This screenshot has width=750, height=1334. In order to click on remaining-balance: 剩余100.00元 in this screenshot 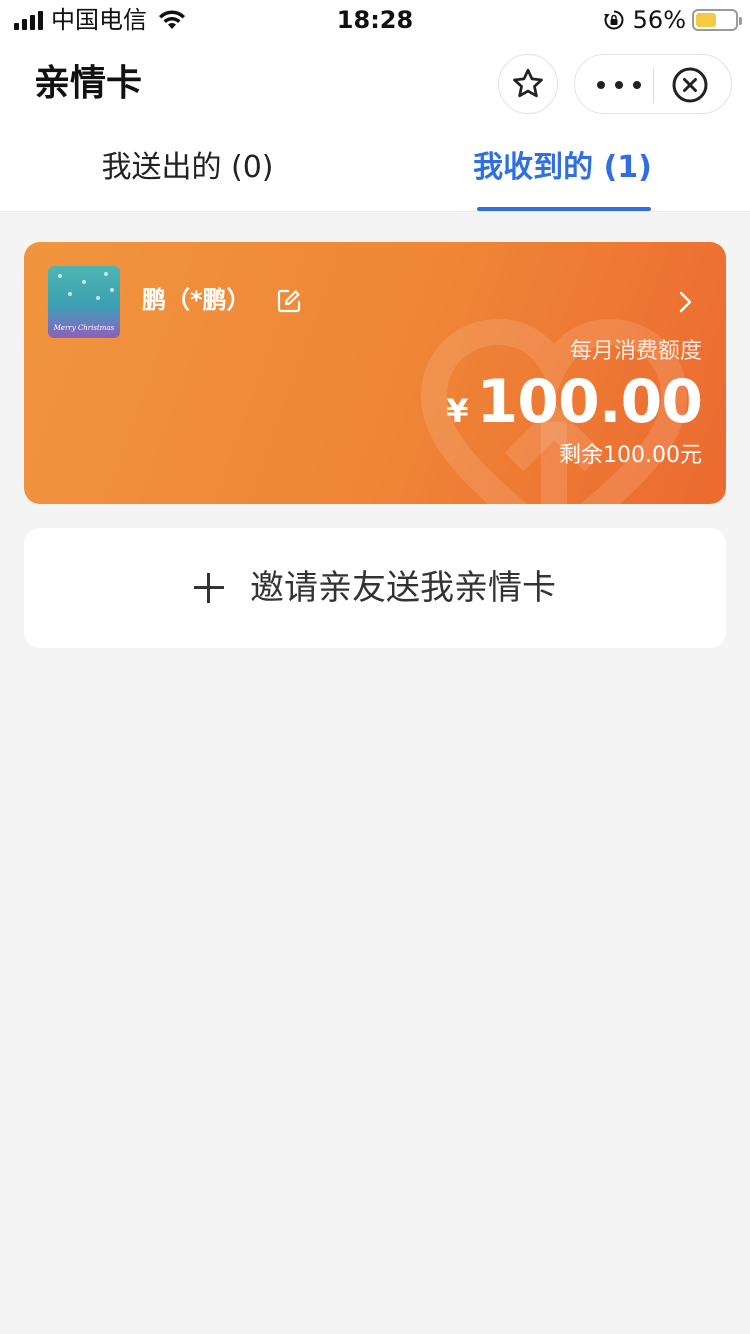, I will do `click(630, 455)`.